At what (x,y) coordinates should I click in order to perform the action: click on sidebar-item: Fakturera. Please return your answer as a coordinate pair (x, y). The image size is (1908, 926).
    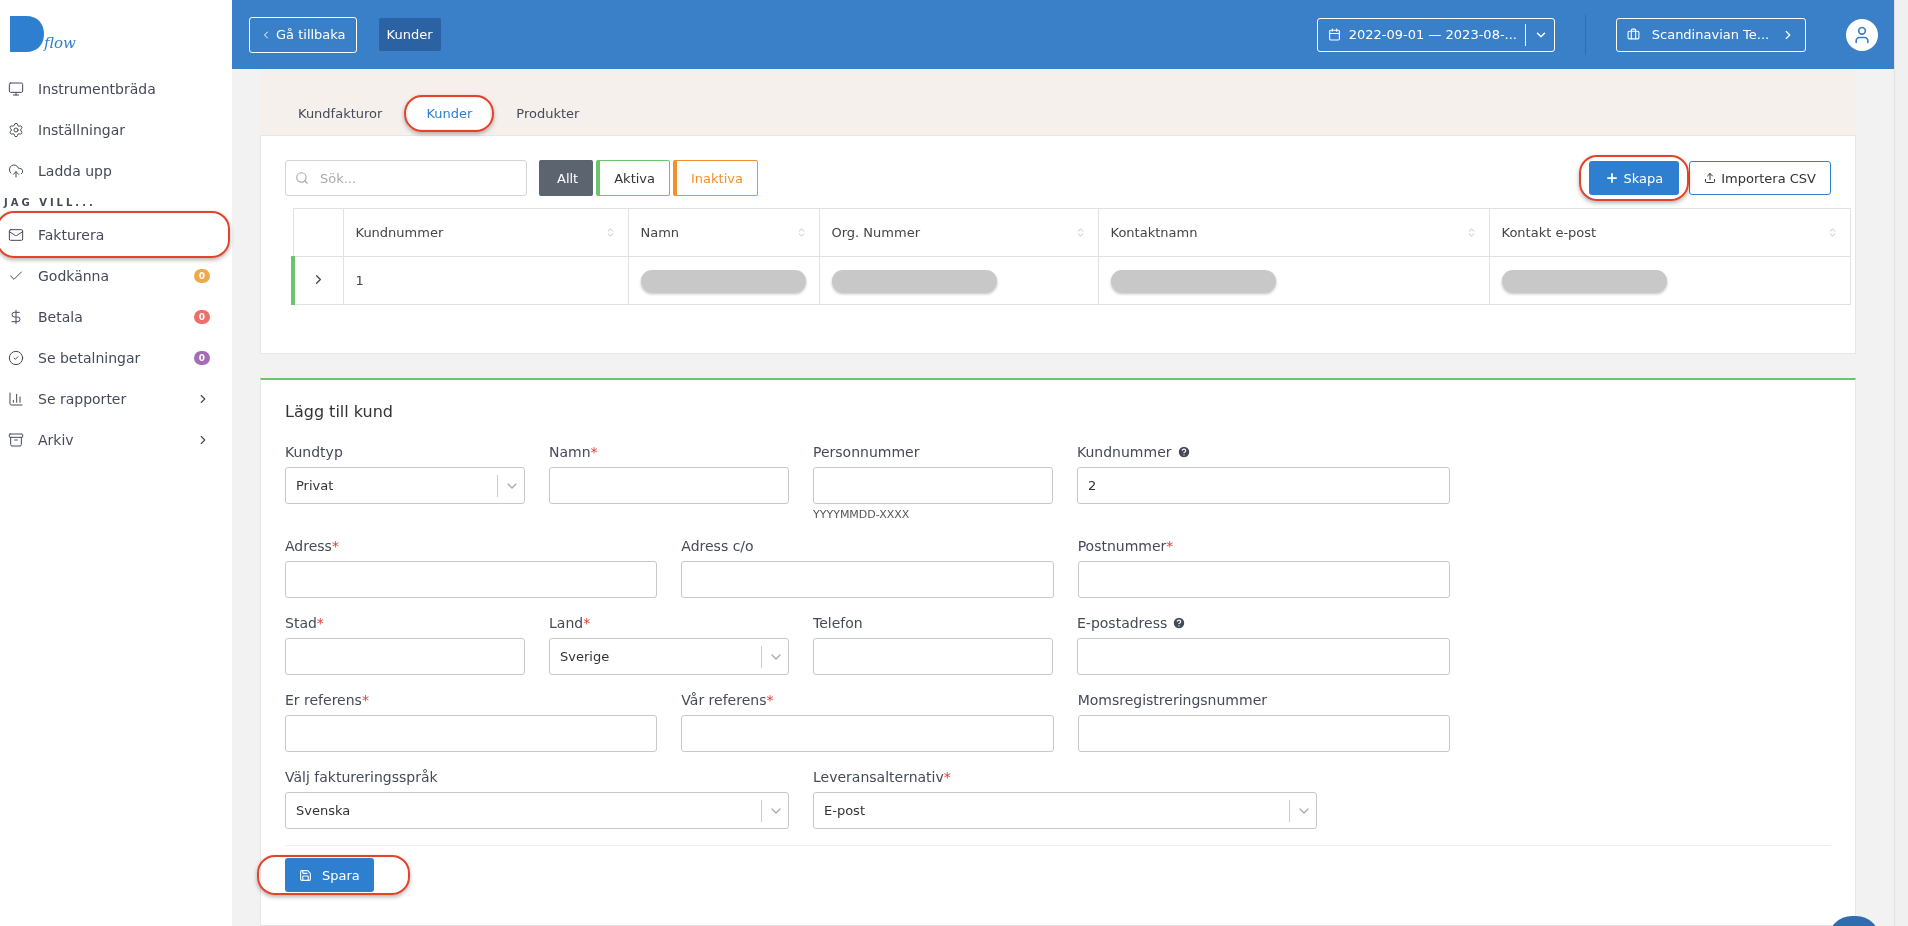
    Looking at the image, I should click on (113, 234).